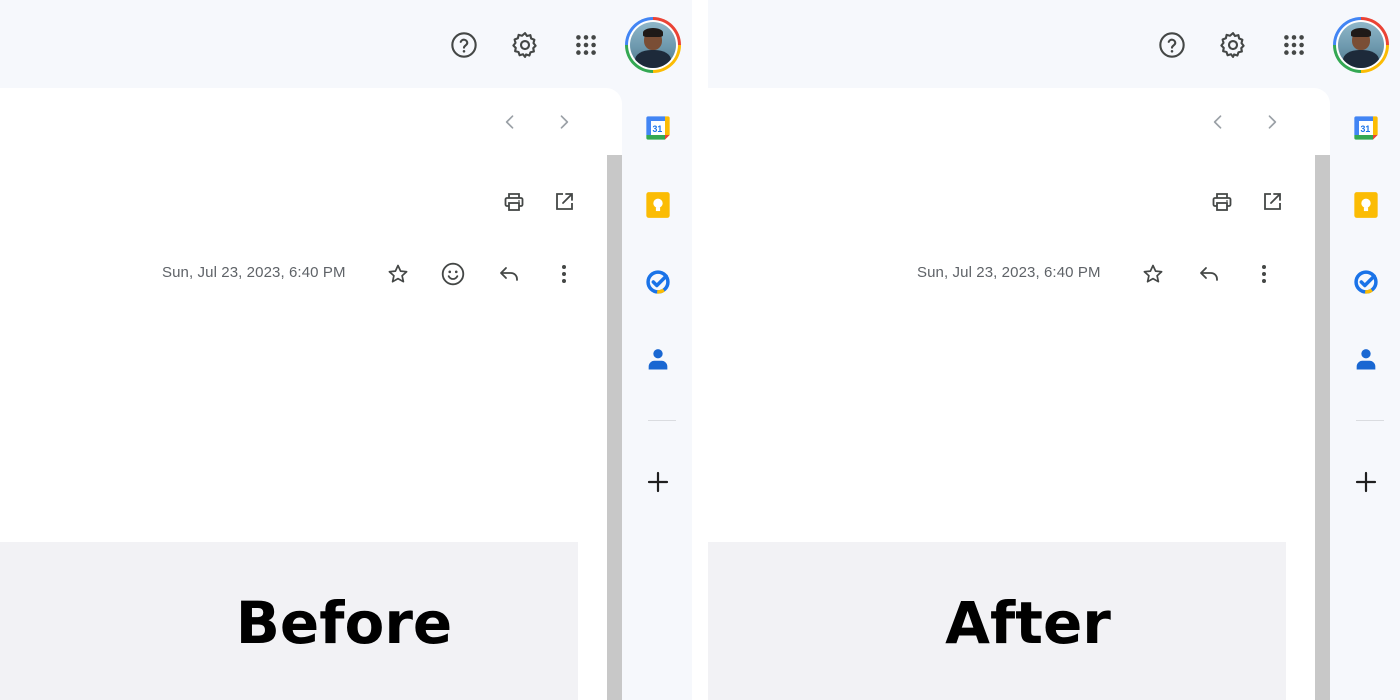 This screenshot has height=700, width=1400. What do you see at coordinates (700, 350) in the screenshot?
I see `panel-divider` at bounding box center [700, 350].